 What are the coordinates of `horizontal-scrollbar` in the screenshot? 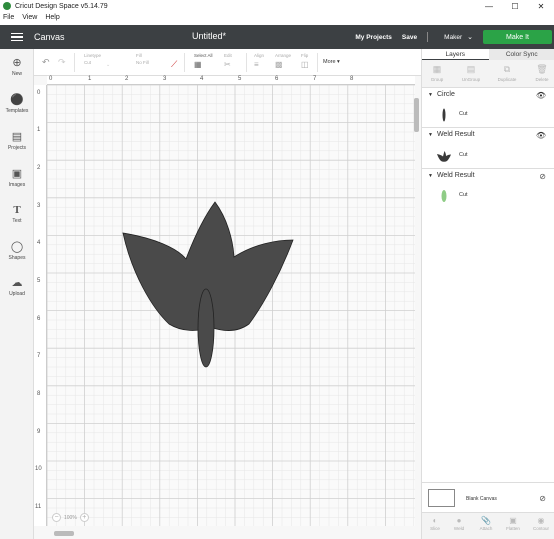 It's located at (64, 533).